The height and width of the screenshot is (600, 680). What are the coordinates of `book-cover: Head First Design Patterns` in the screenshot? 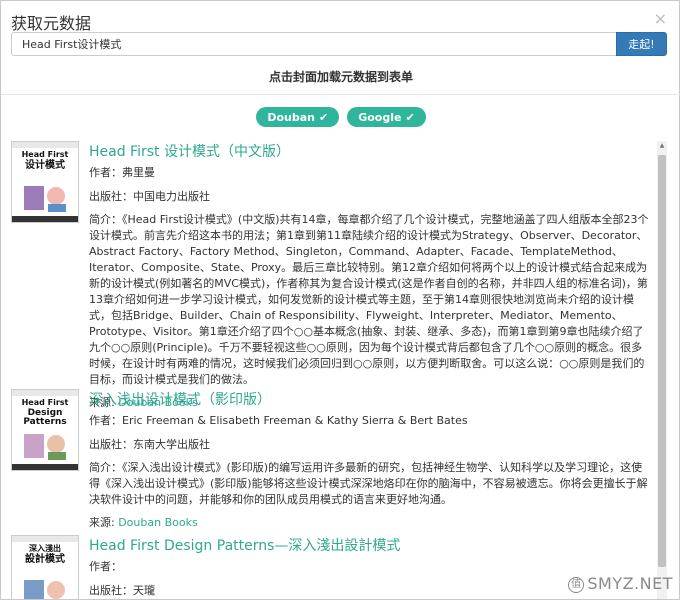 It's located at (45, 430).